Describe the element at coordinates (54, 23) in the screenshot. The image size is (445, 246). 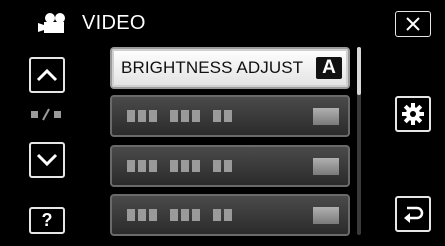
I see `video-camera-icon` at that location.